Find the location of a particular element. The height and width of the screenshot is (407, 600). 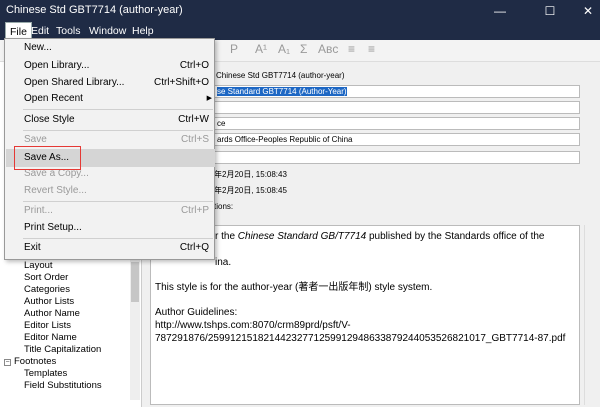

menu-item-exit: Exit Ctrl+Q is located at coordinates (110, 248).